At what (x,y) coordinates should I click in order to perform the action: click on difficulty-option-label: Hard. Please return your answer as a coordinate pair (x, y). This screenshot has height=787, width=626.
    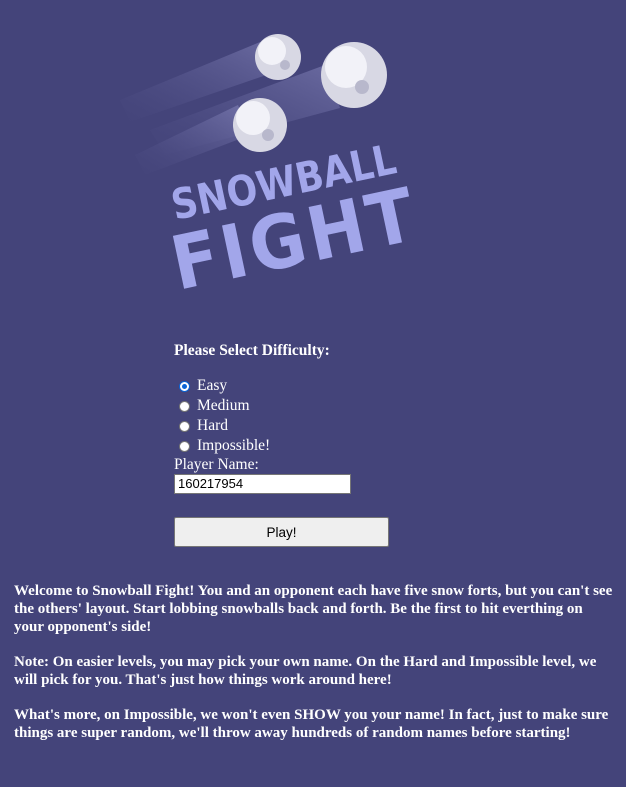
    Looking at the image, I should click on (212, 425).